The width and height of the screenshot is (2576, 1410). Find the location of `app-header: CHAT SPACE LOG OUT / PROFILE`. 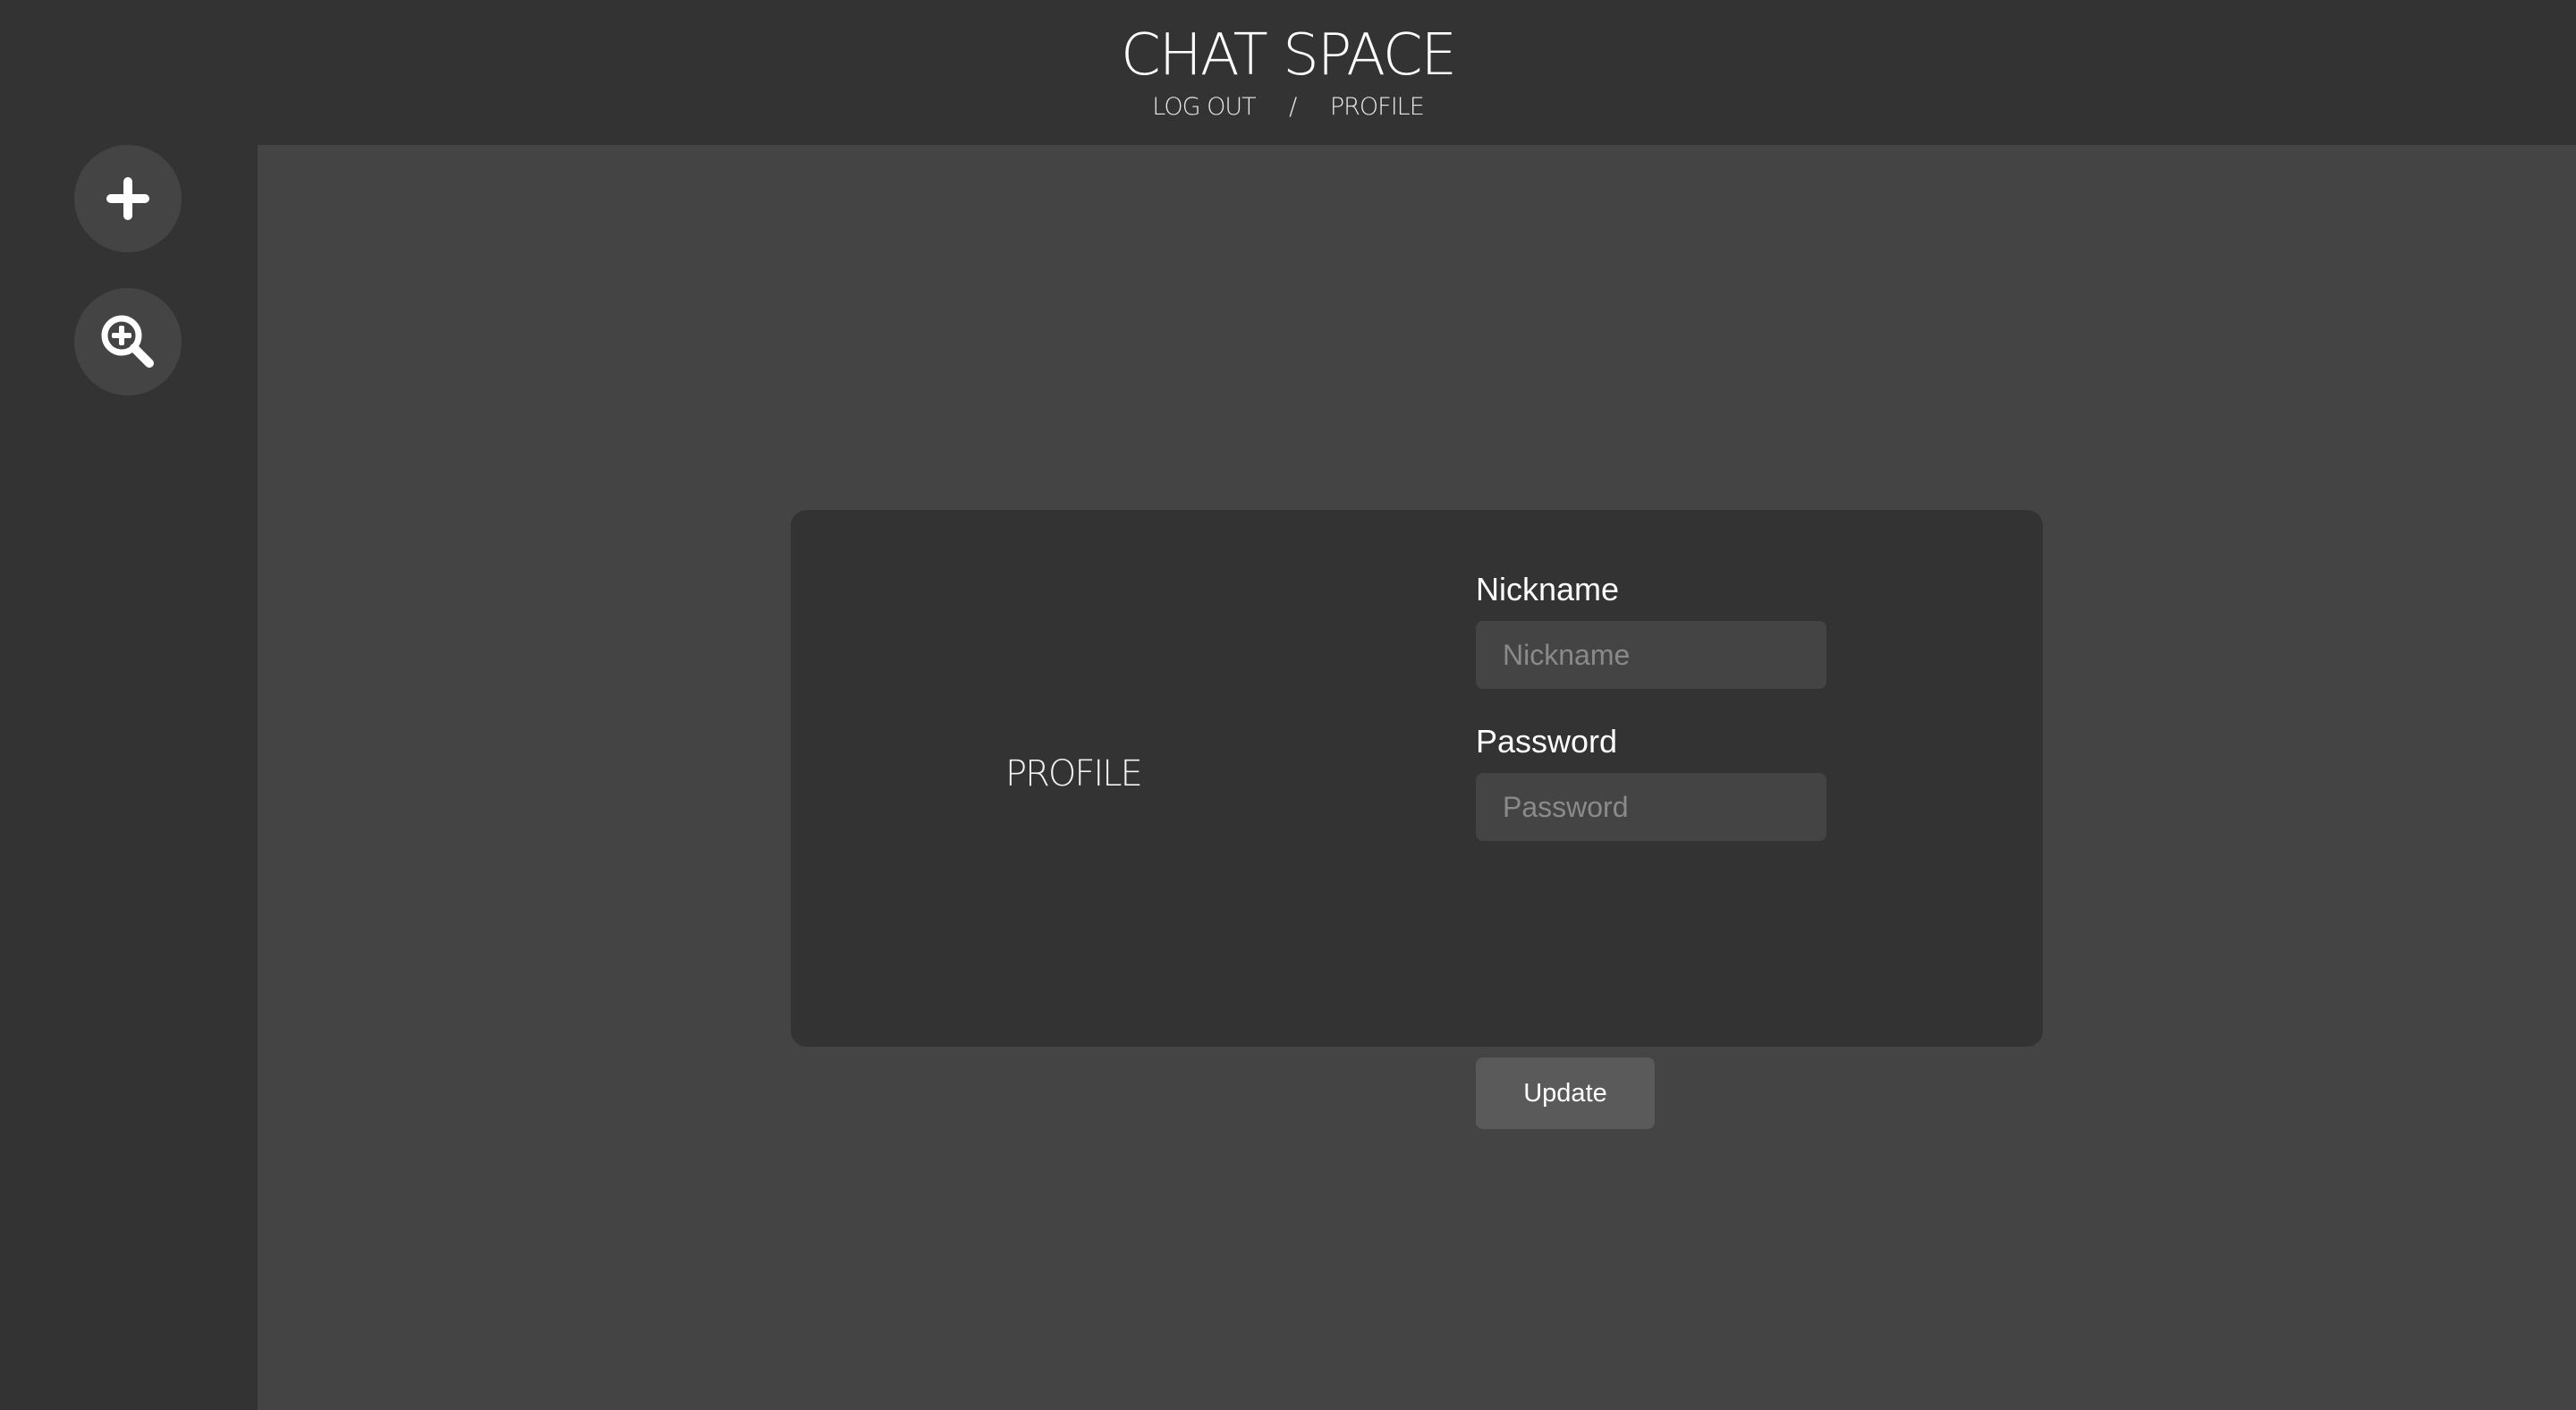

app-header: CHAT SPACE LOG OUT / PROFILE is located at coordinates (1288, 72).